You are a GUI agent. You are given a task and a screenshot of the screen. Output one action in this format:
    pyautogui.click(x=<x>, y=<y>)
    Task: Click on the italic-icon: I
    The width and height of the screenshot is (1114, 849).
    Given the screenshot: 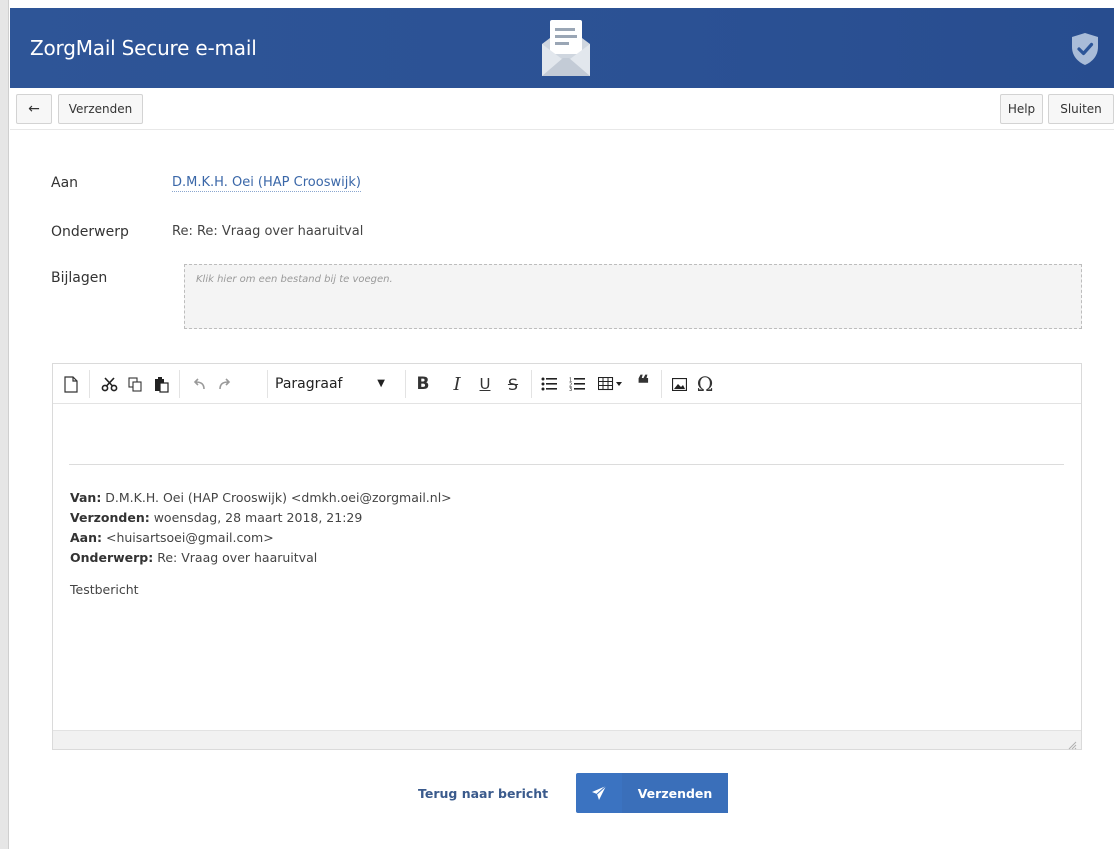 What is the action you would take?
    pyautogui.click(x=457, y=384)
    